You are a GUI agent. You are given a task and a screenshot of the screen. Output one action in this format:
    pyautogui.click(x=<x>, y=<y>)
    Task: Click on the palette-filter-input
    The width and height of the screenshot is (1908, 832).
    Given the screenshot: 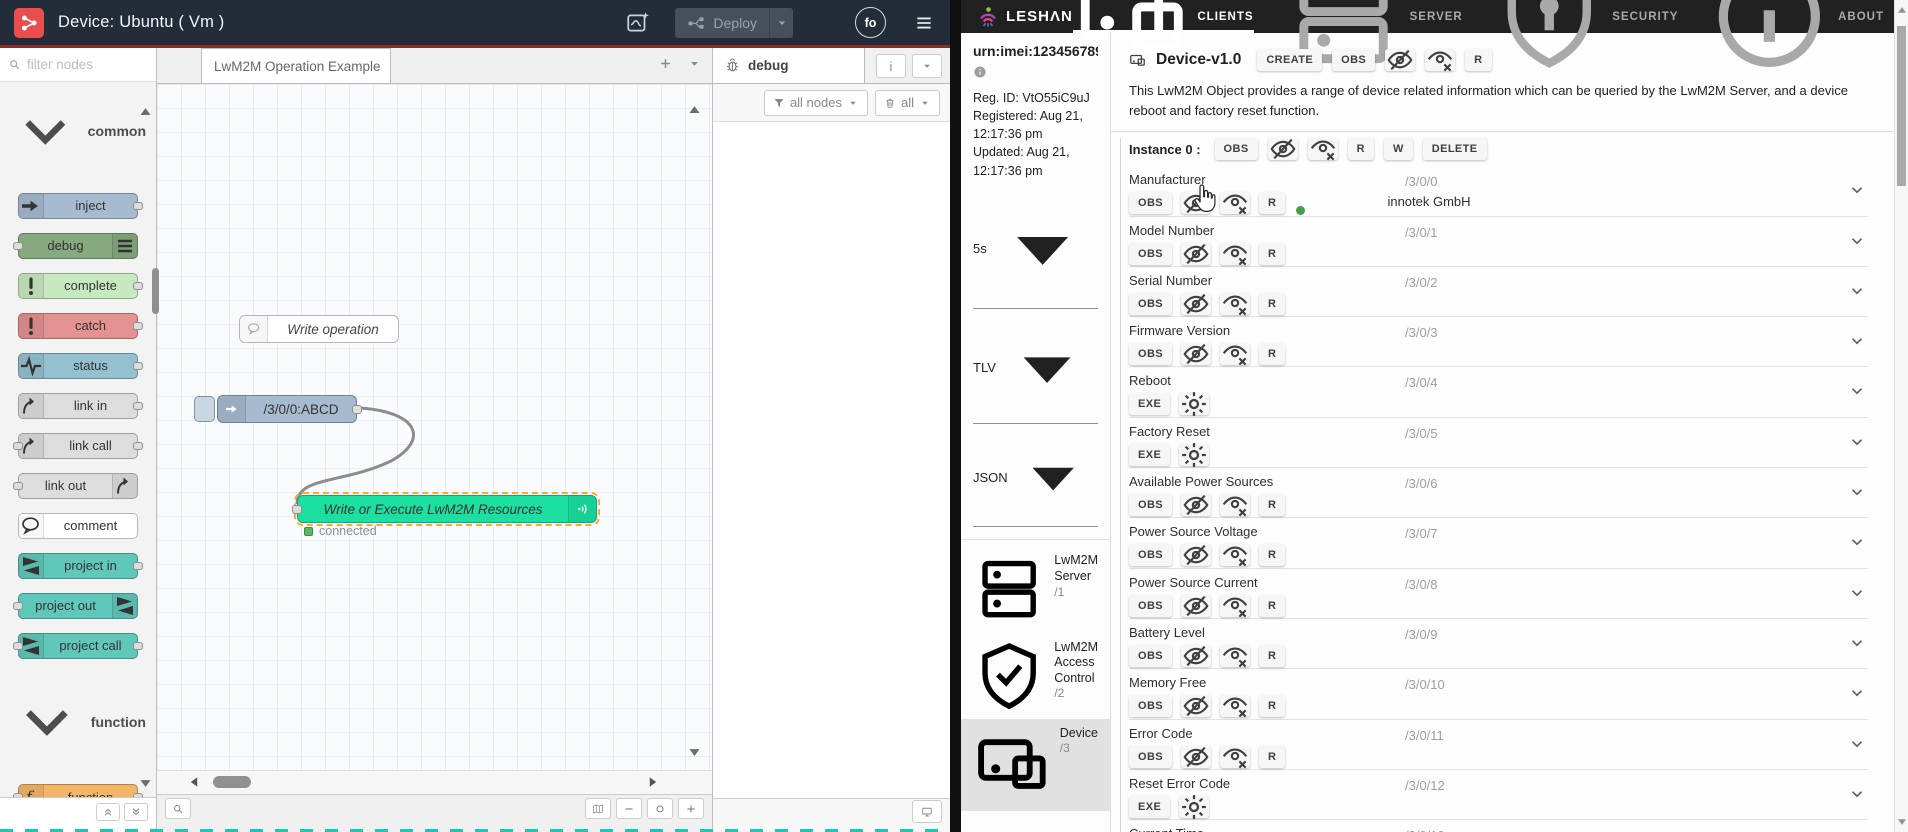 What is the action you would take?
    pyautogui.click(x=82, y=64)
    